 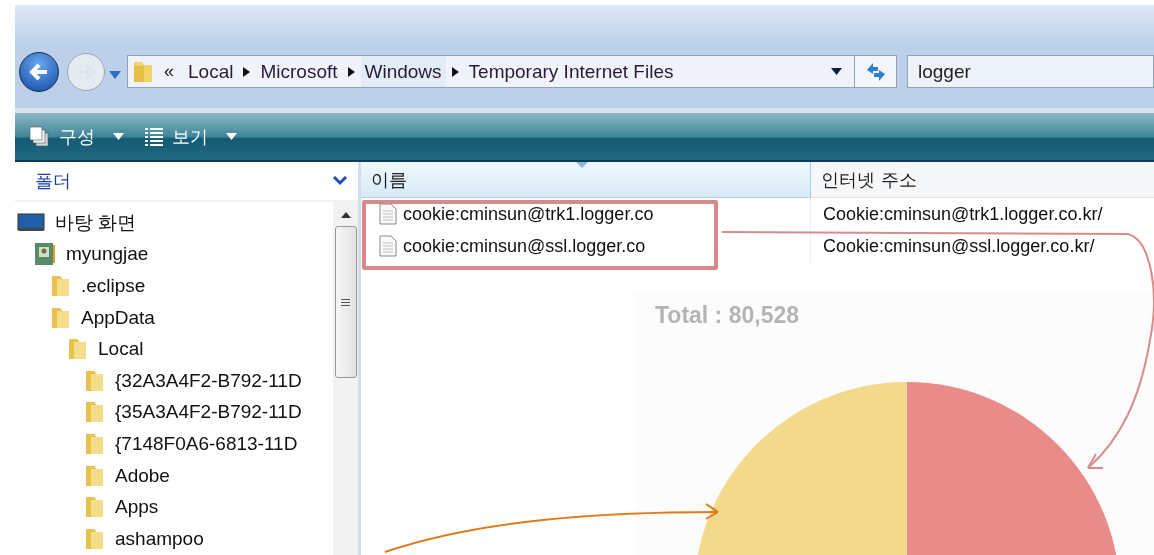 I want to click on tree-item: Apps, so click(x=174, y=507).